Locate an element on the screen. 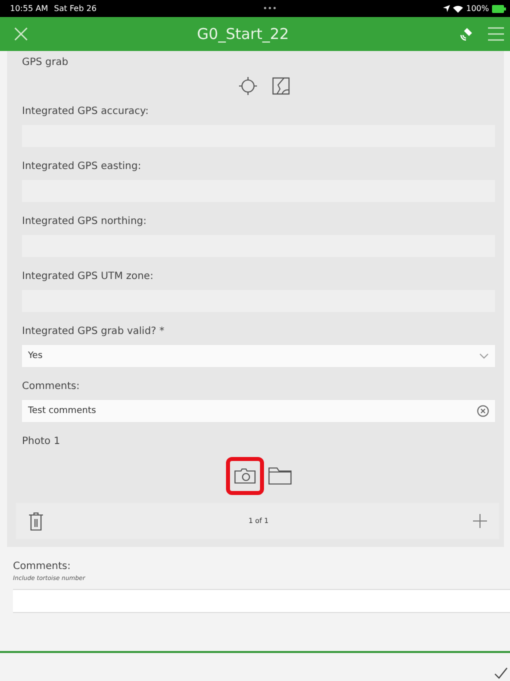  folder-icon is located at coordinates (280, 476).